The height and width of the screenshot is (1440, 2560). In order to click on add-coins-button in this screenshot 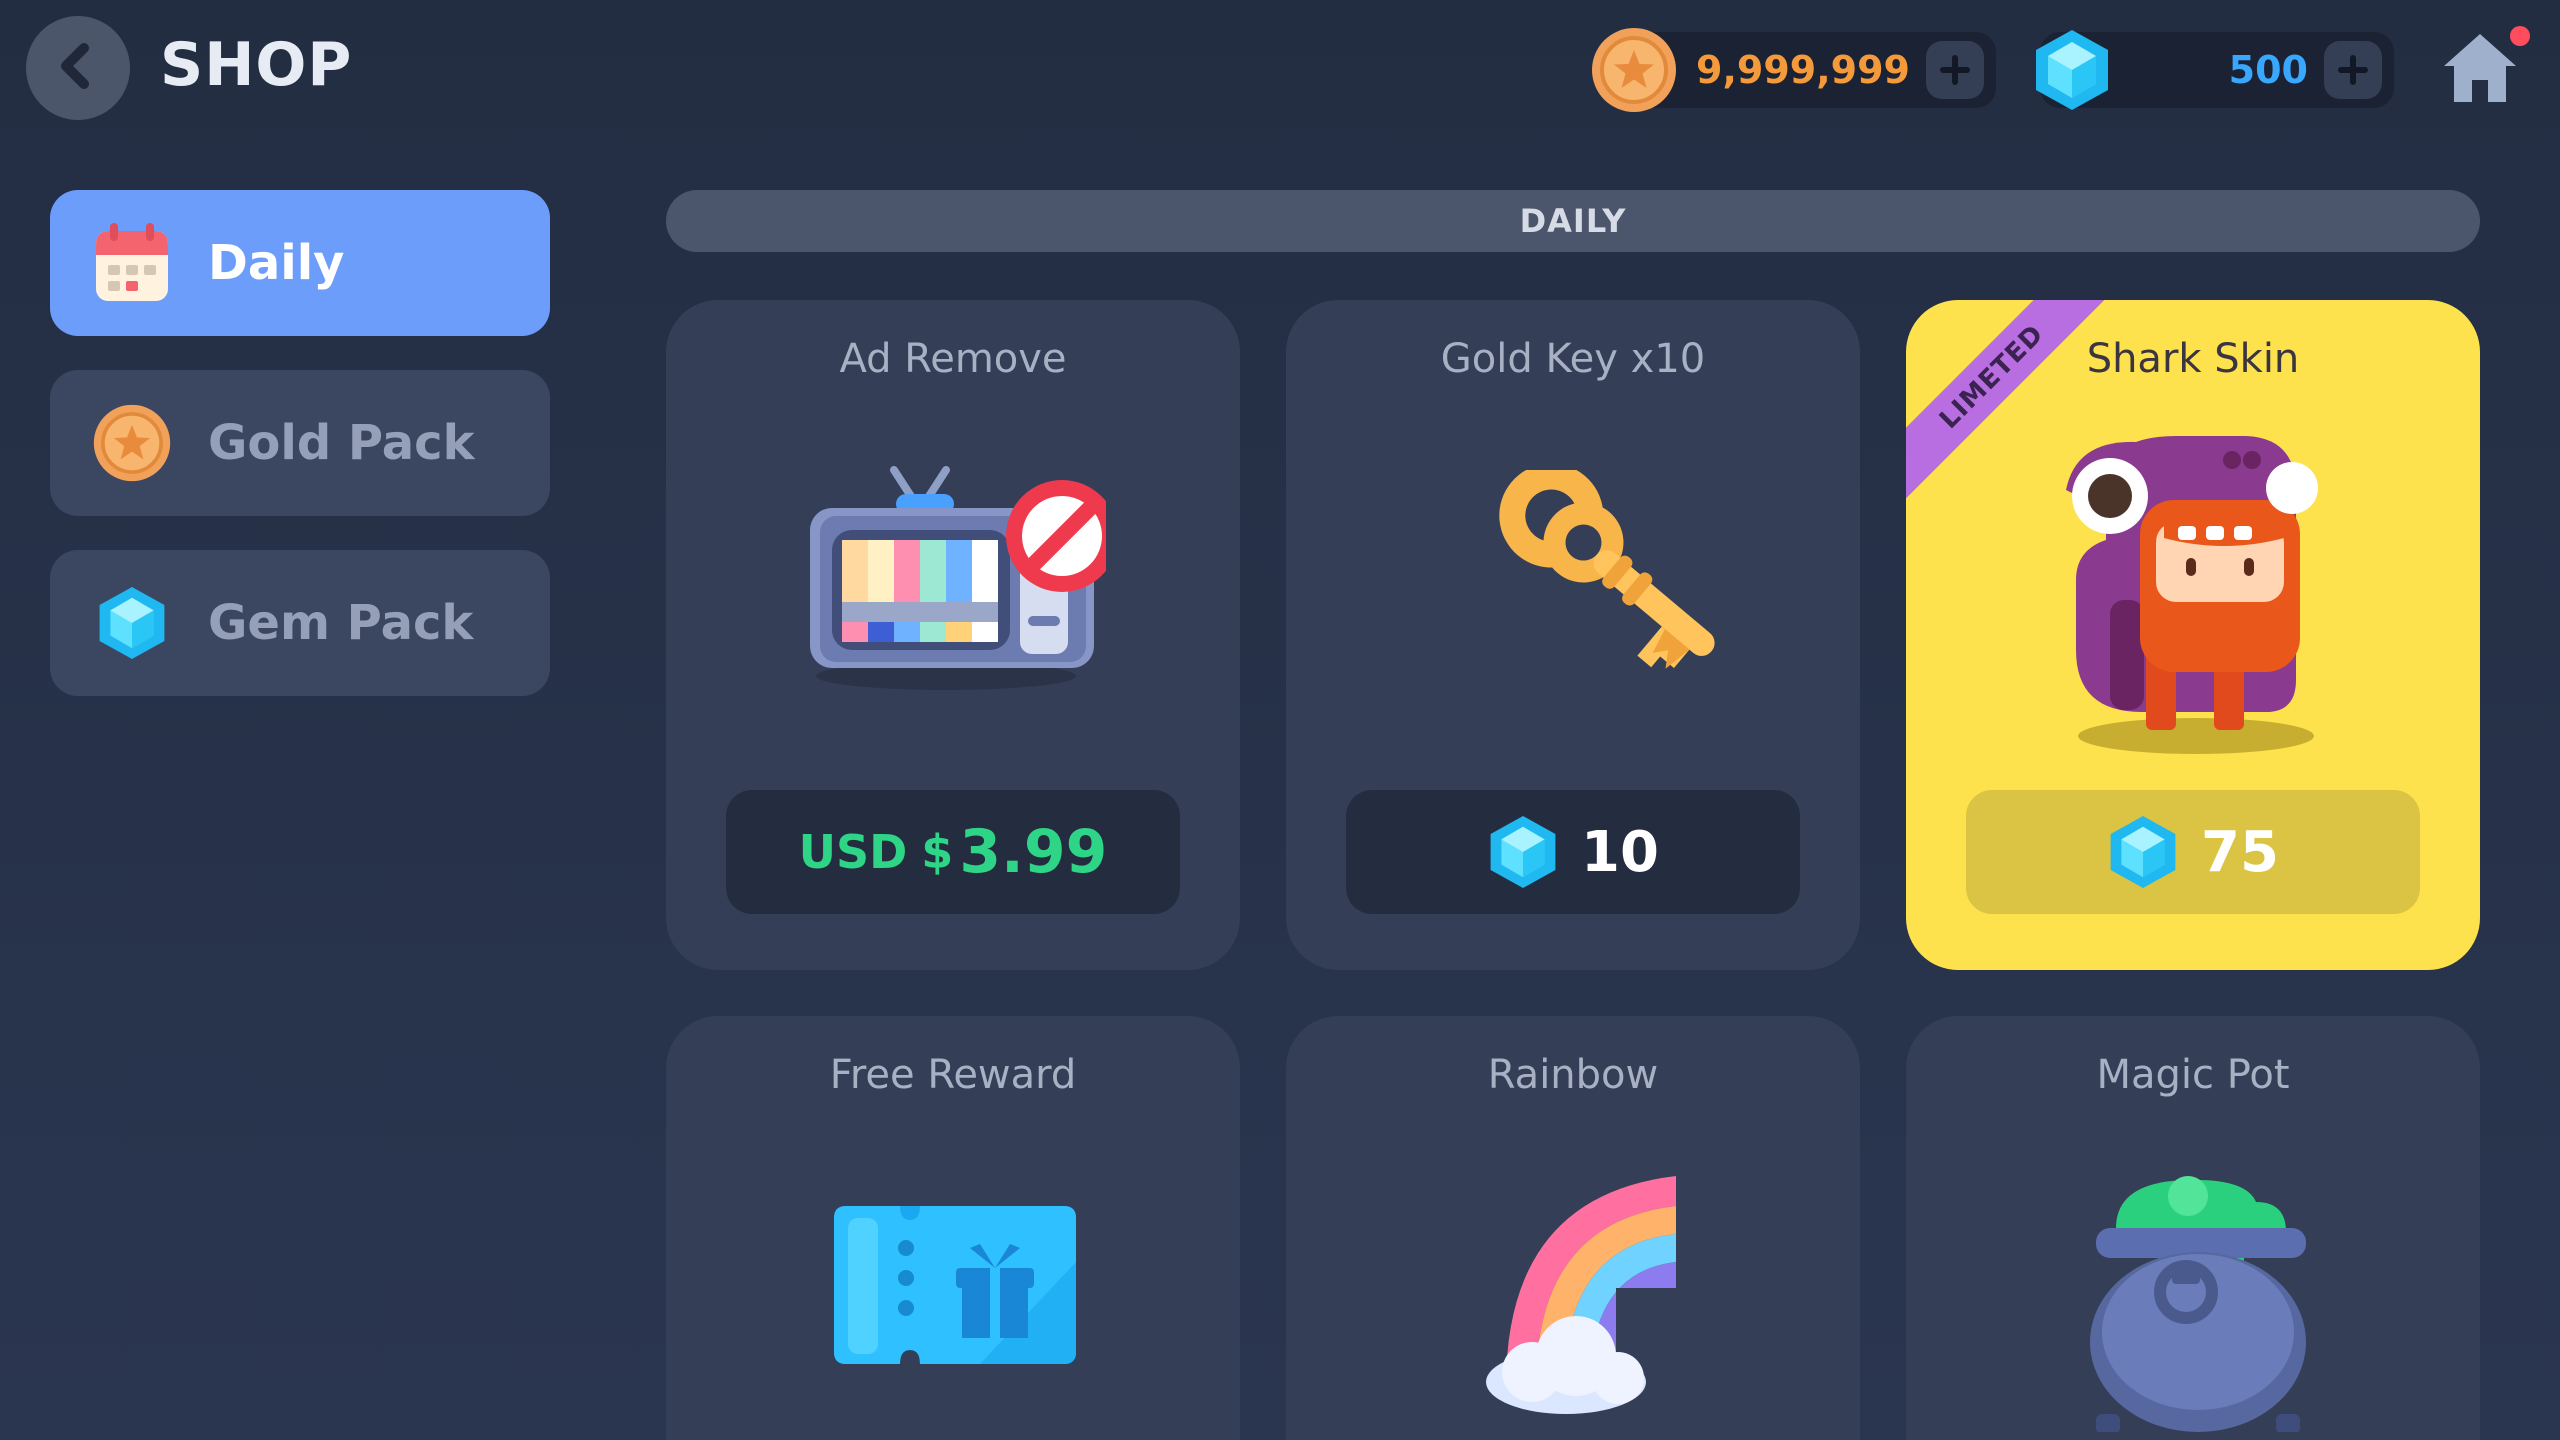, I will do `click(1955, 70)`.